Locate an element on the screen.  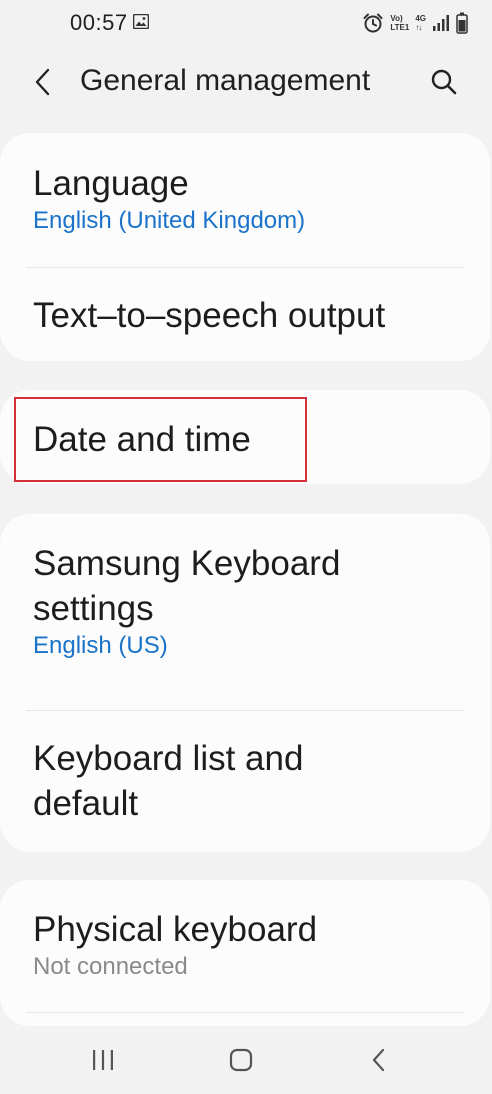
samsung-keyboard-subtitle: English (US) is located at coordinates (100, 645).